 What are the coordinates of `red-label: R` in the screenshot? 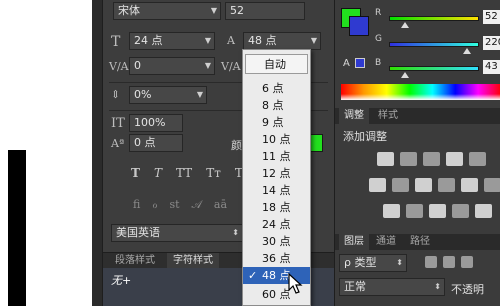 It's located at (378, 13).